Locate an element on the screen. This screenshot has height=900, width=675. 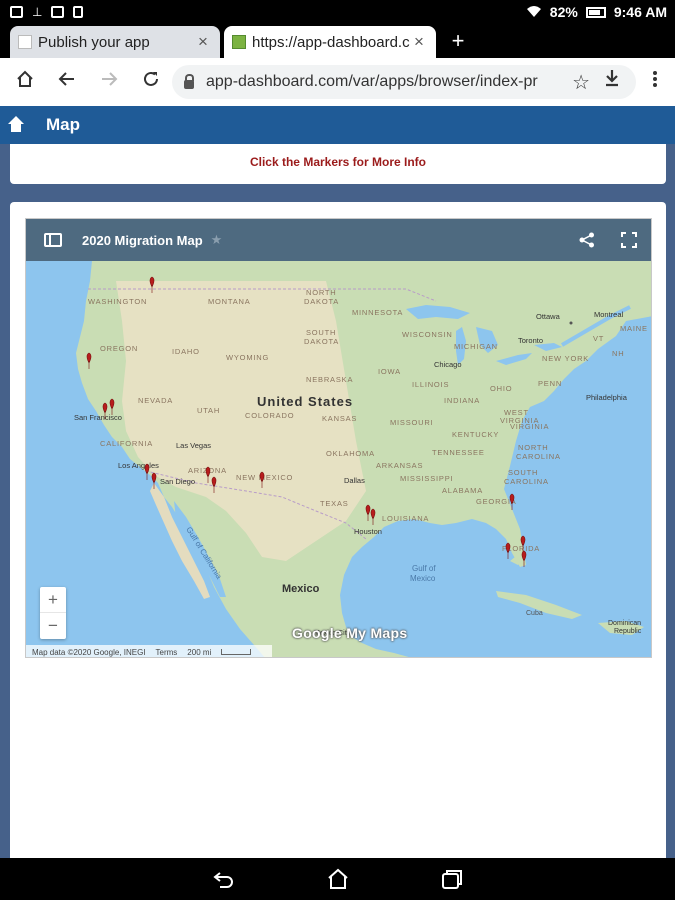
battery-percent: 82% is located at coordinates (563, 12).